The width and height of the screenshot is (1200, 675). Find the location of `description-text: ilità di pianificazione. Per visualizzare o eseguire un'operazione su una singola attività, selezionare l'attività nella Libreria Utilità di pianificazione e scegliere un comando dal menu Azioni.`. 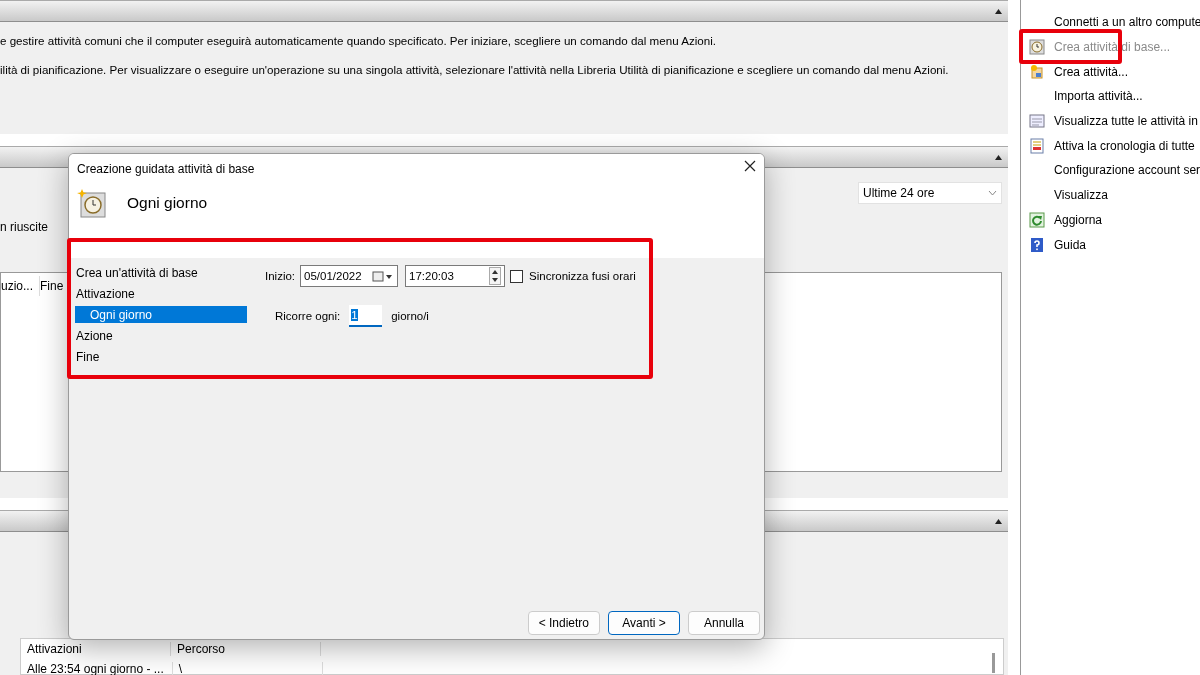

description-text: ilità di pianificazione. Per visualizzare o eseguire un'operazione su una singola attività, selezionare l'attività nella Libreria Utilità di pianificazione e scegliere un comando dal menu Azioni. is located at coordinates (475, 69).